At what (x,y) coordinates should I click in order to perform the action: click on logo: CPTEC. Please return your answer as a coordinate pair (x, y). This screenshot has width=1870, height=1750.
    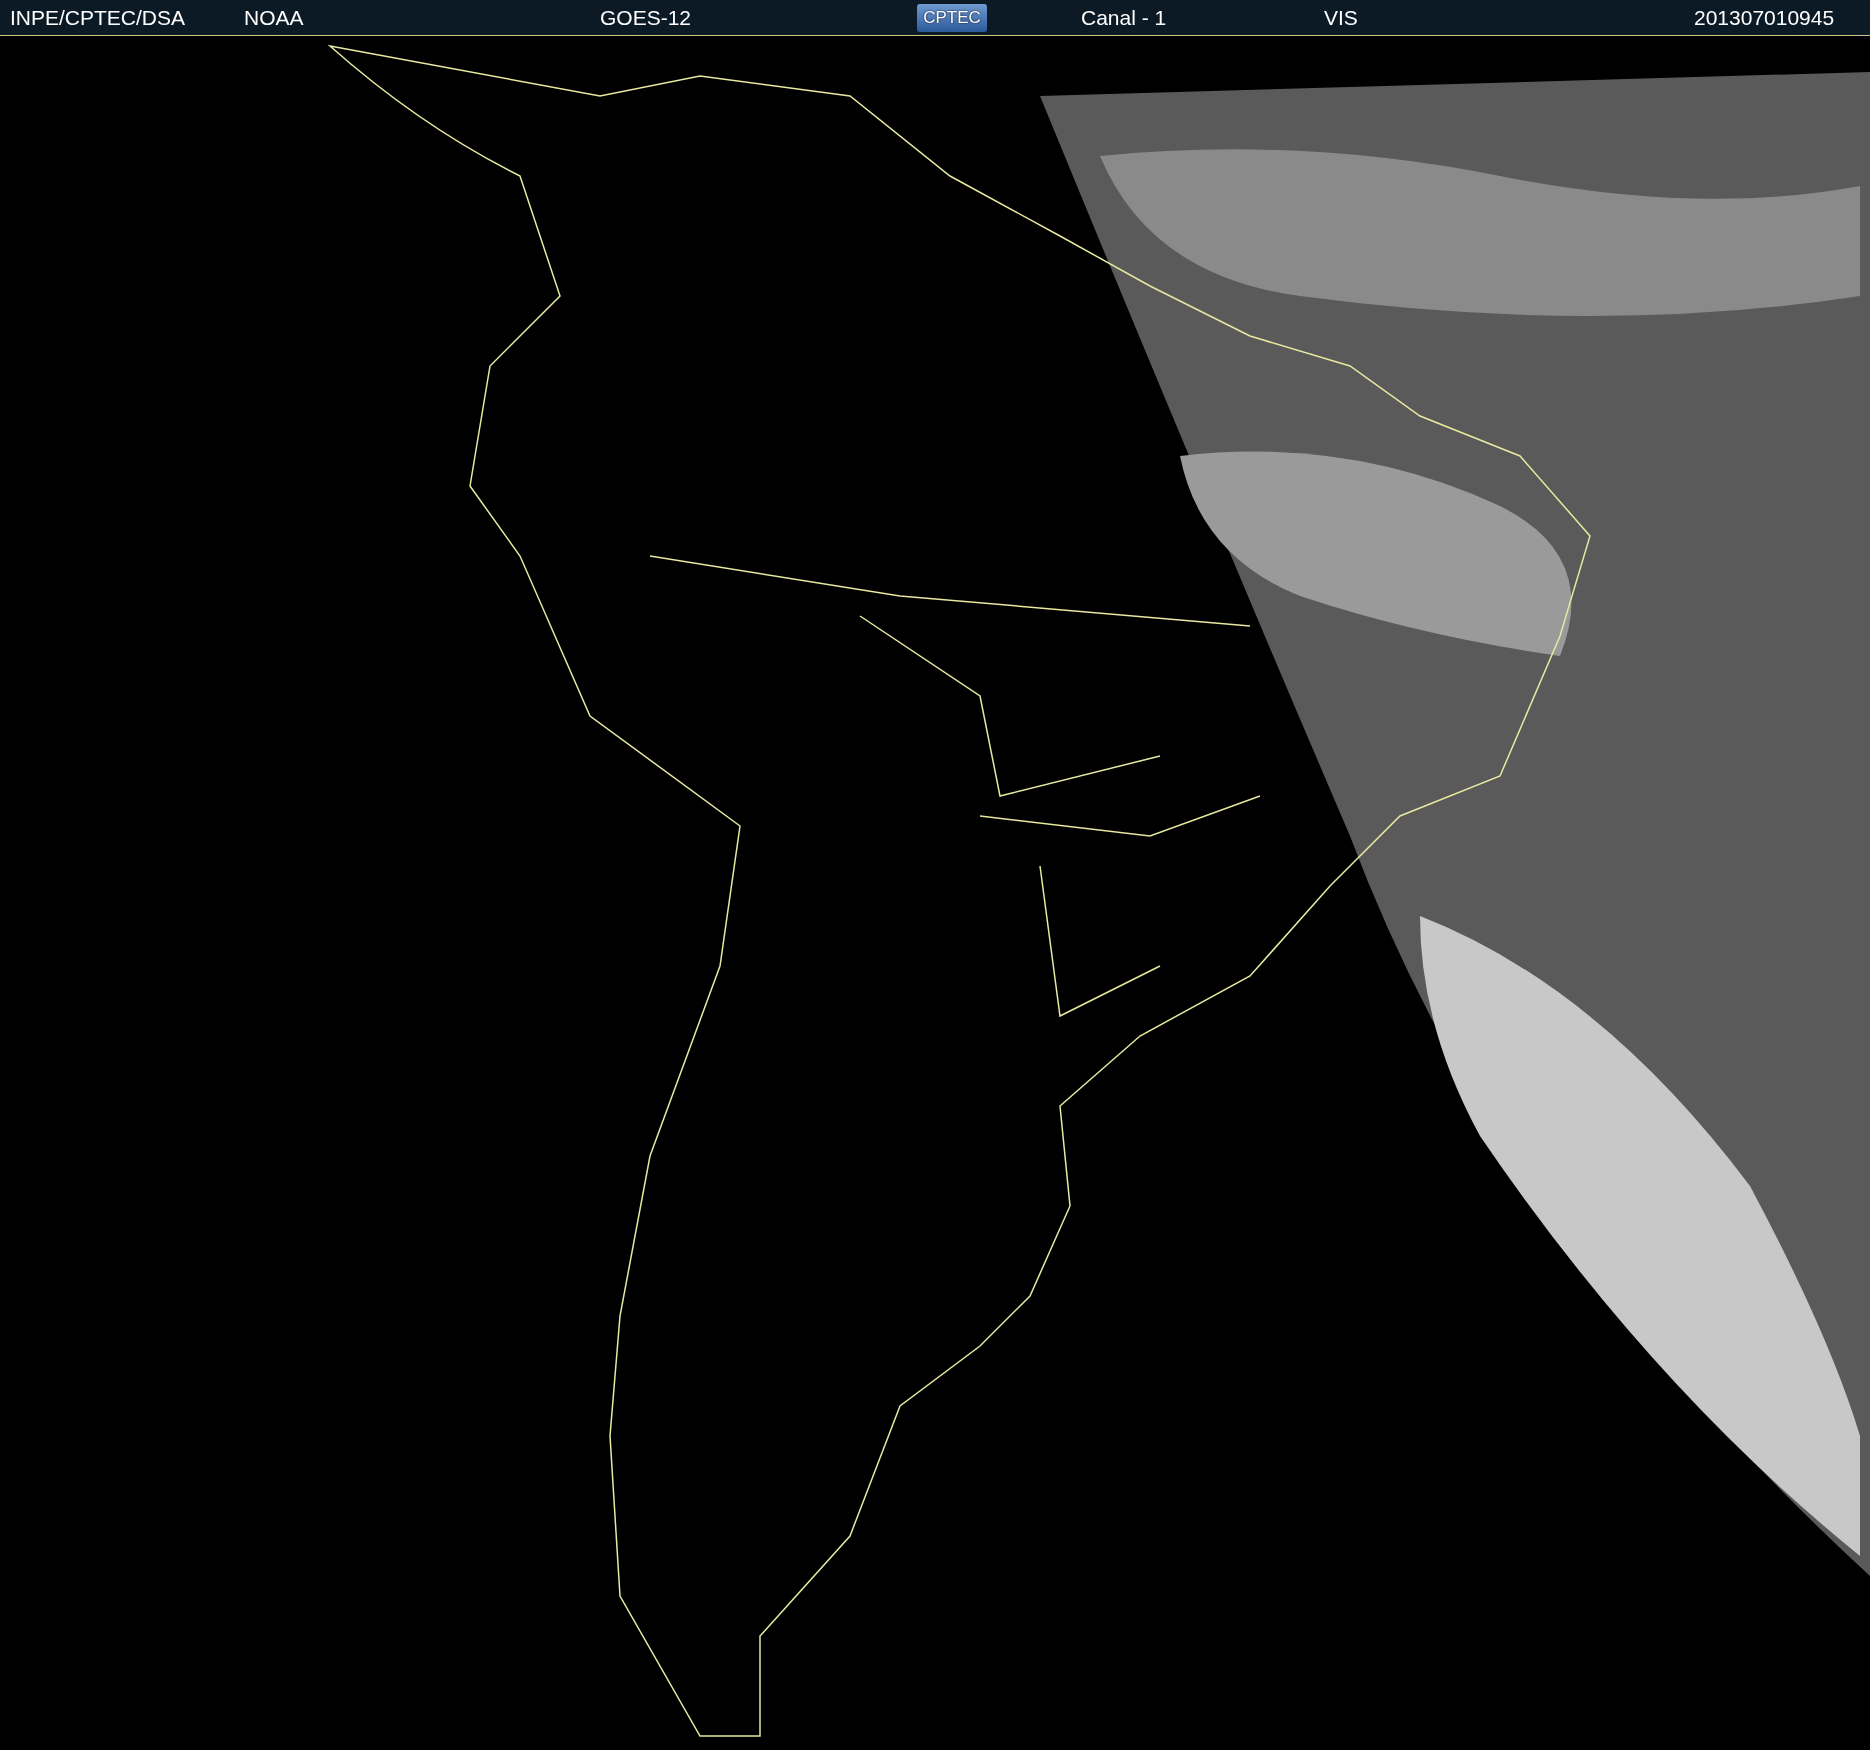
    Looking at the image, I should click on (952, 17).